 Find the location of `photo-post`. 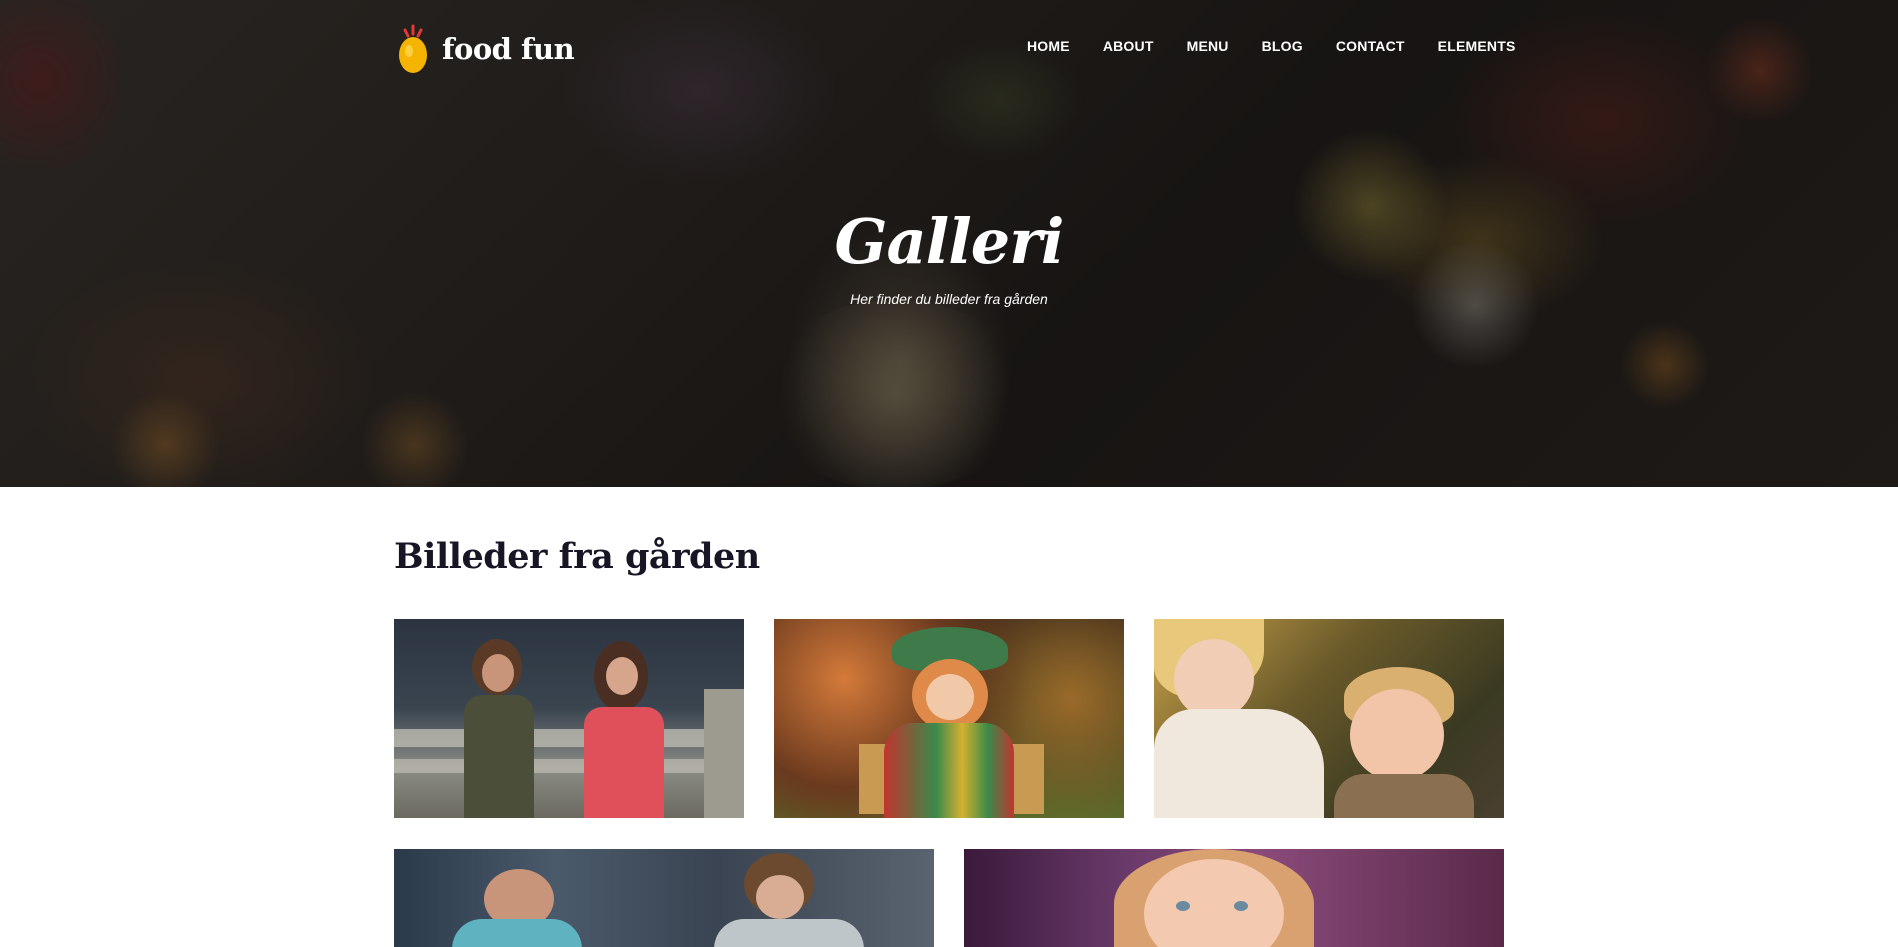

photo-post is located at coordinates (724, 753).